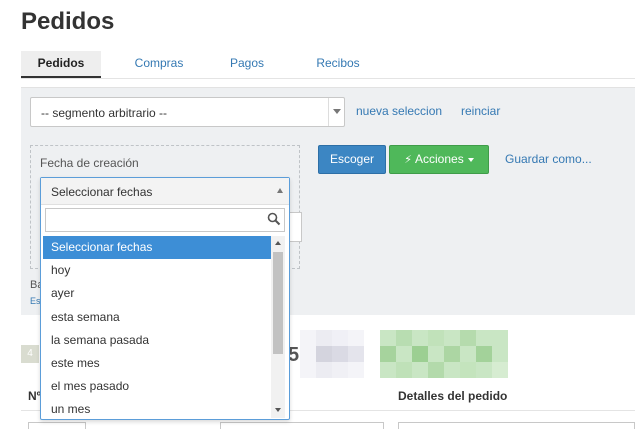 The width and height of the screenshot is (635, 429). What do you see at coordinates (157, 340) in the screenshot?
I see `date-option: la semana pasada` at bounding box center [157, 340].